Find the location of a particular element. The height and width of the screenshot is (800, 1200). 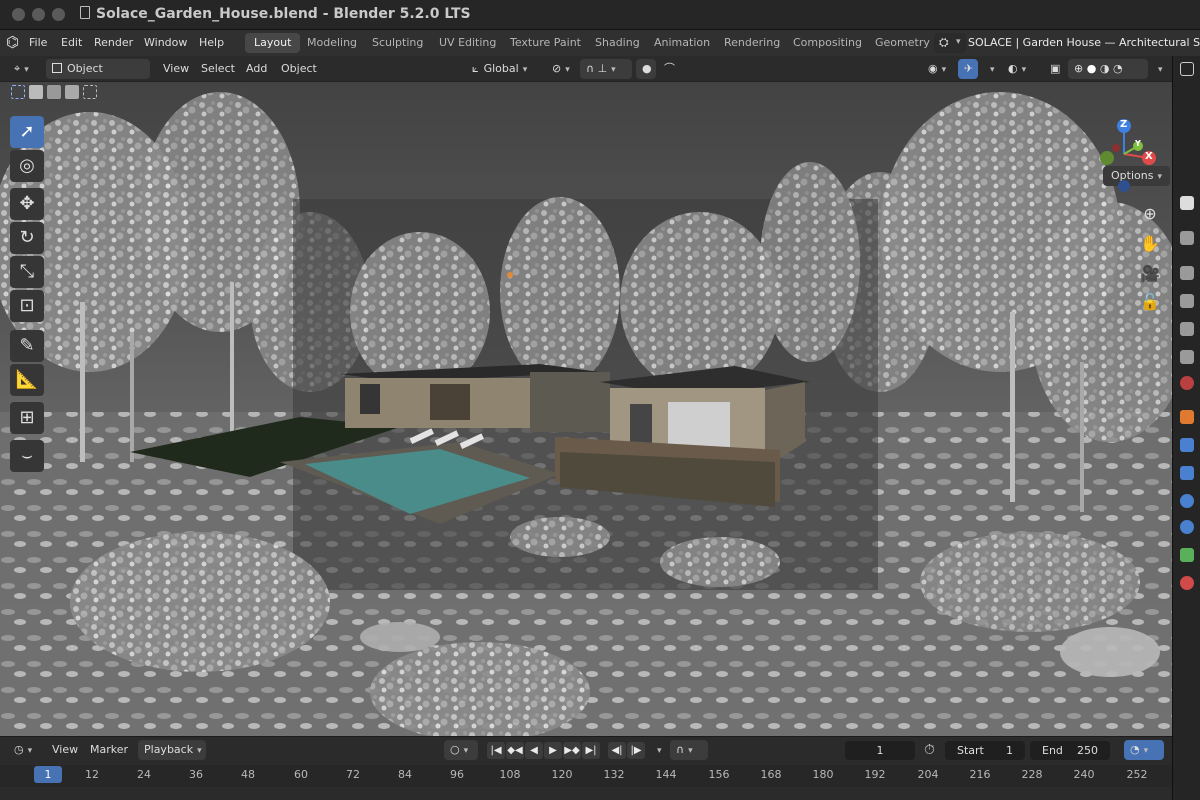

timeline-view-menu: View is located at coordinates (65, 750).